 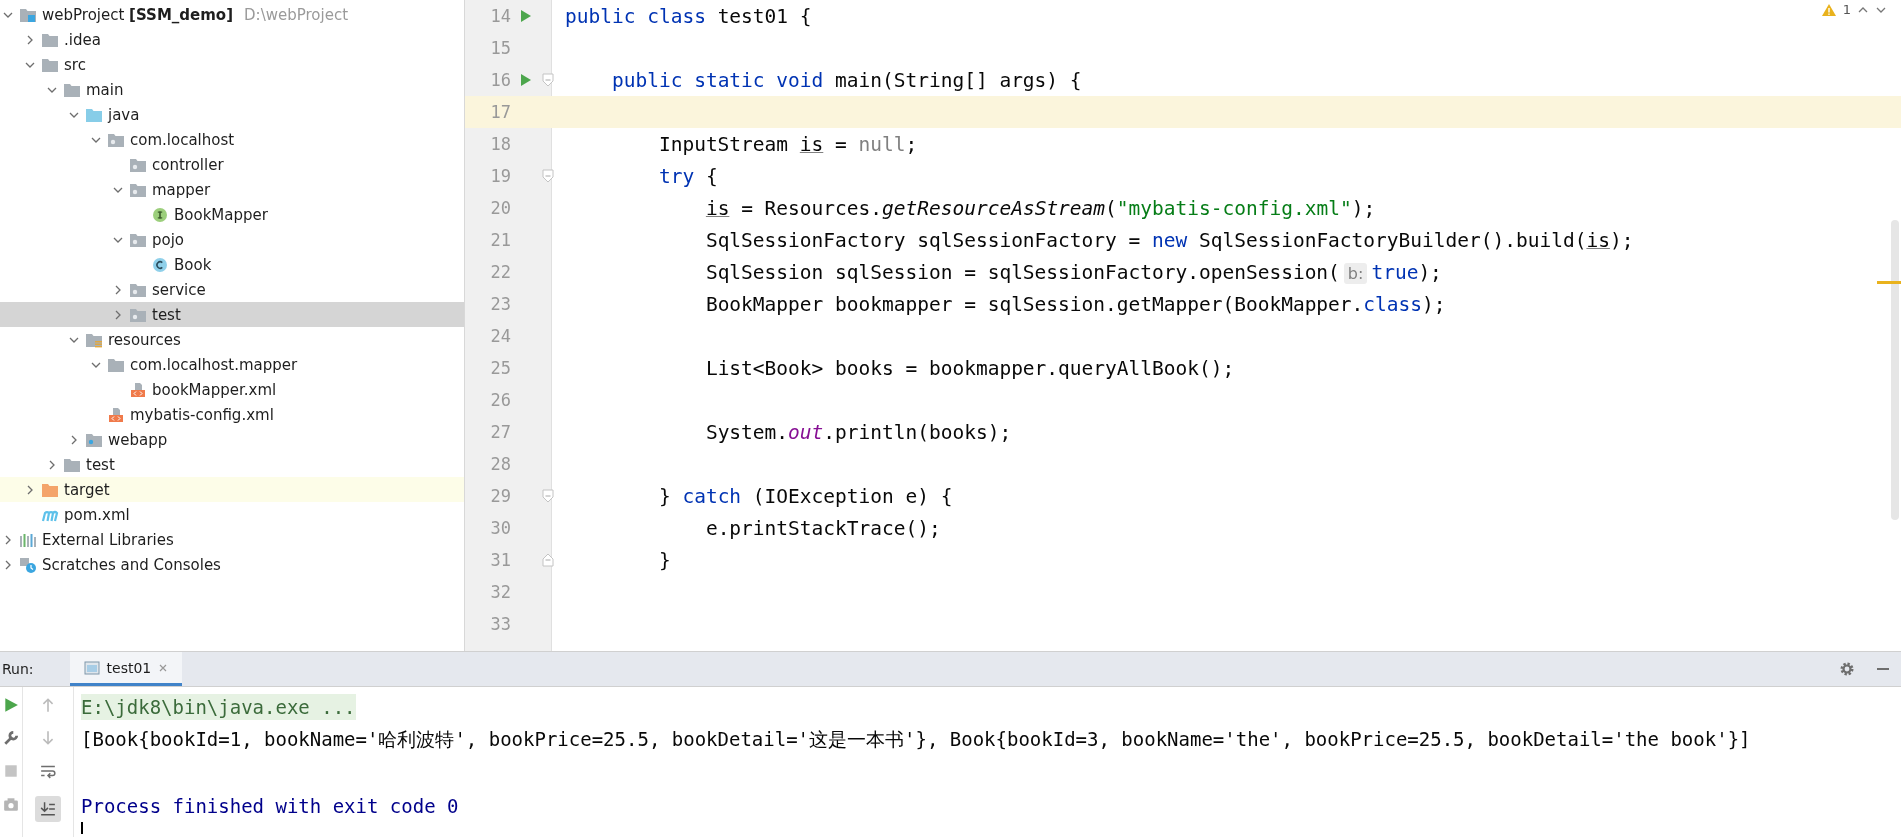 I want to click on code-line: BookMapper bookmapper = sqlSession.getMapper(BookMapper.class);, so click(x=1075, y=304).